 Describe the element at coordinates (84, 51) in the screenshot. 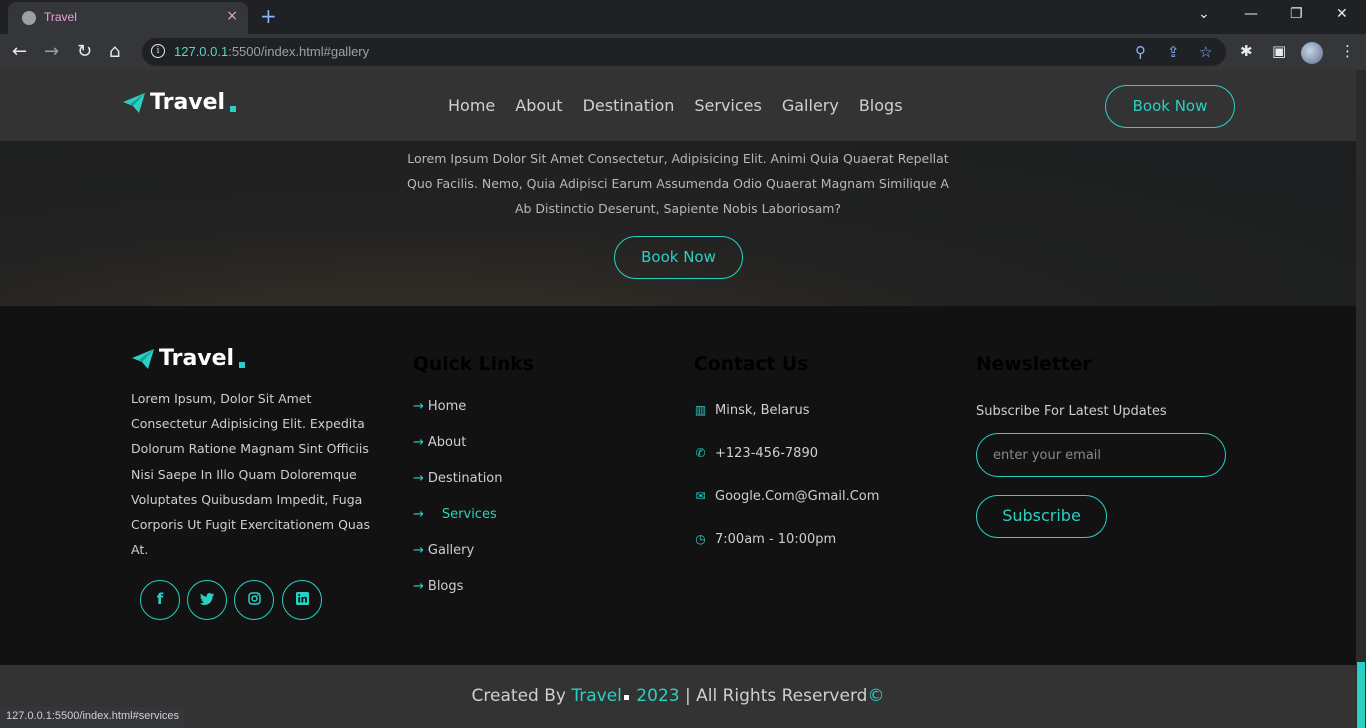

I see `reload-icon: ↻` at that location.